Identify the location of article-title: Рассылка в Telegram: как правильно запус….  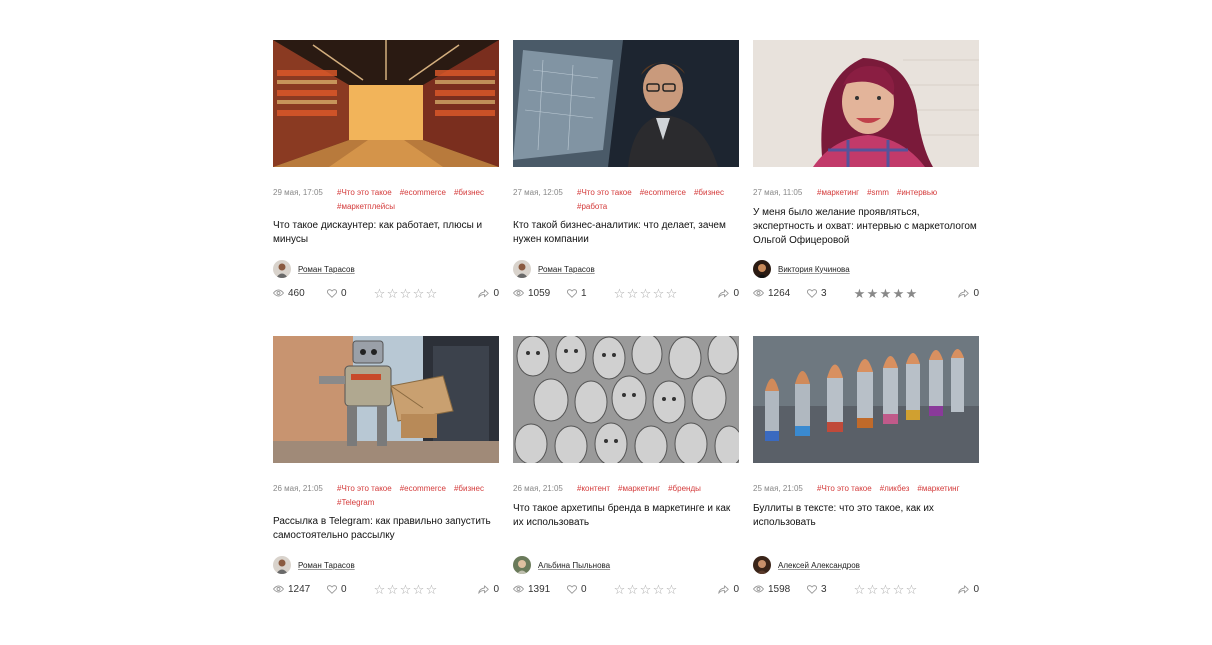
(386, 530).